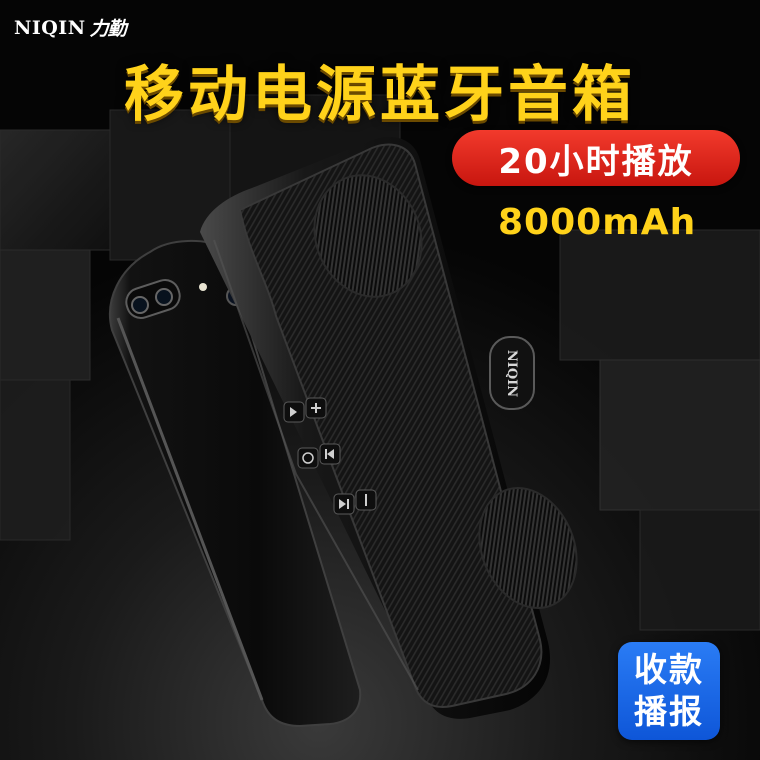  Describe the element at coordinates (308, 458) in the screenshot. I see `mode-icon` at that location.